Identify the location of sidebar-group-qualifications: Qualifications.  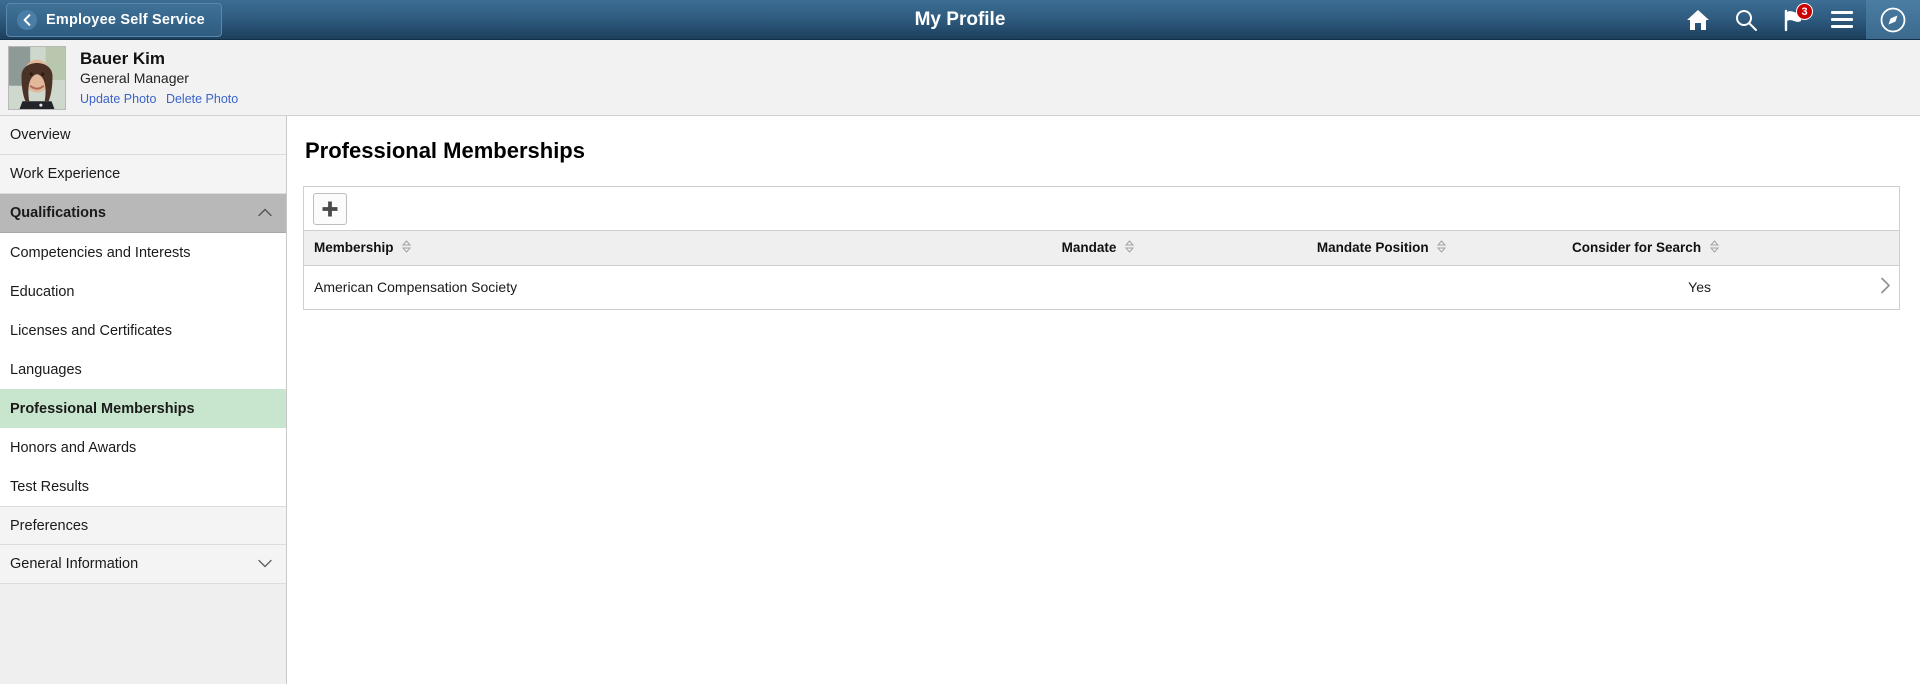
(143, 213).